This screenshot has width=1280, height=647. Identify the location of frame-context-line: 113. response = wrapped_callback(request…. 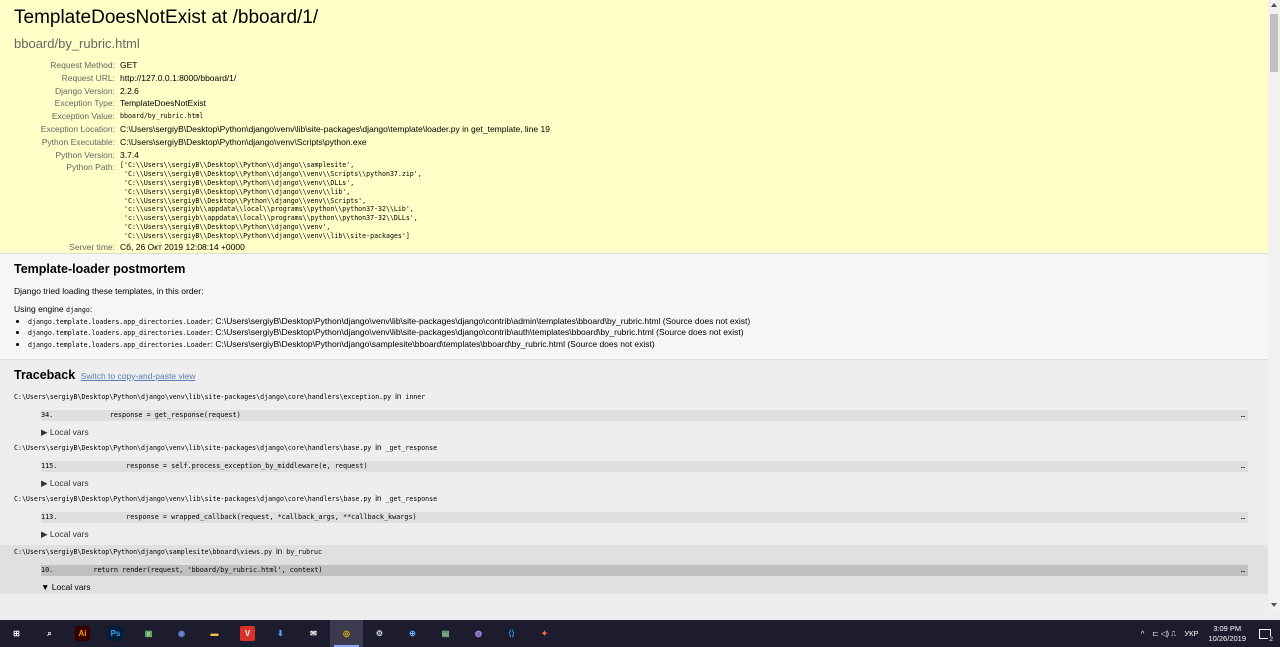
(644, 517).